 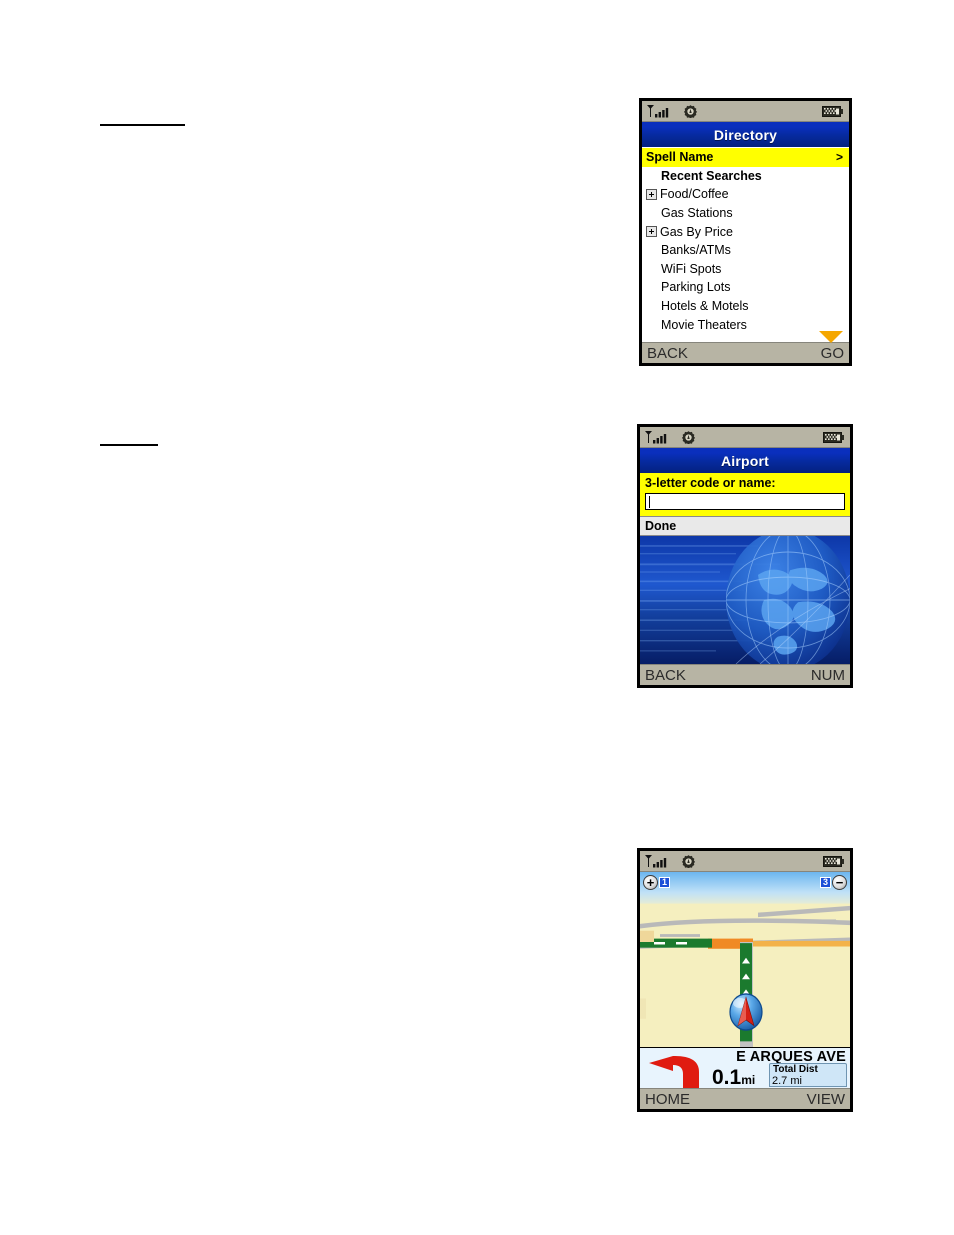 What do you see at coordinates (746, 1012) in the screenshot?
I see `gps-position-marker` at bounding box center [746, 1012].